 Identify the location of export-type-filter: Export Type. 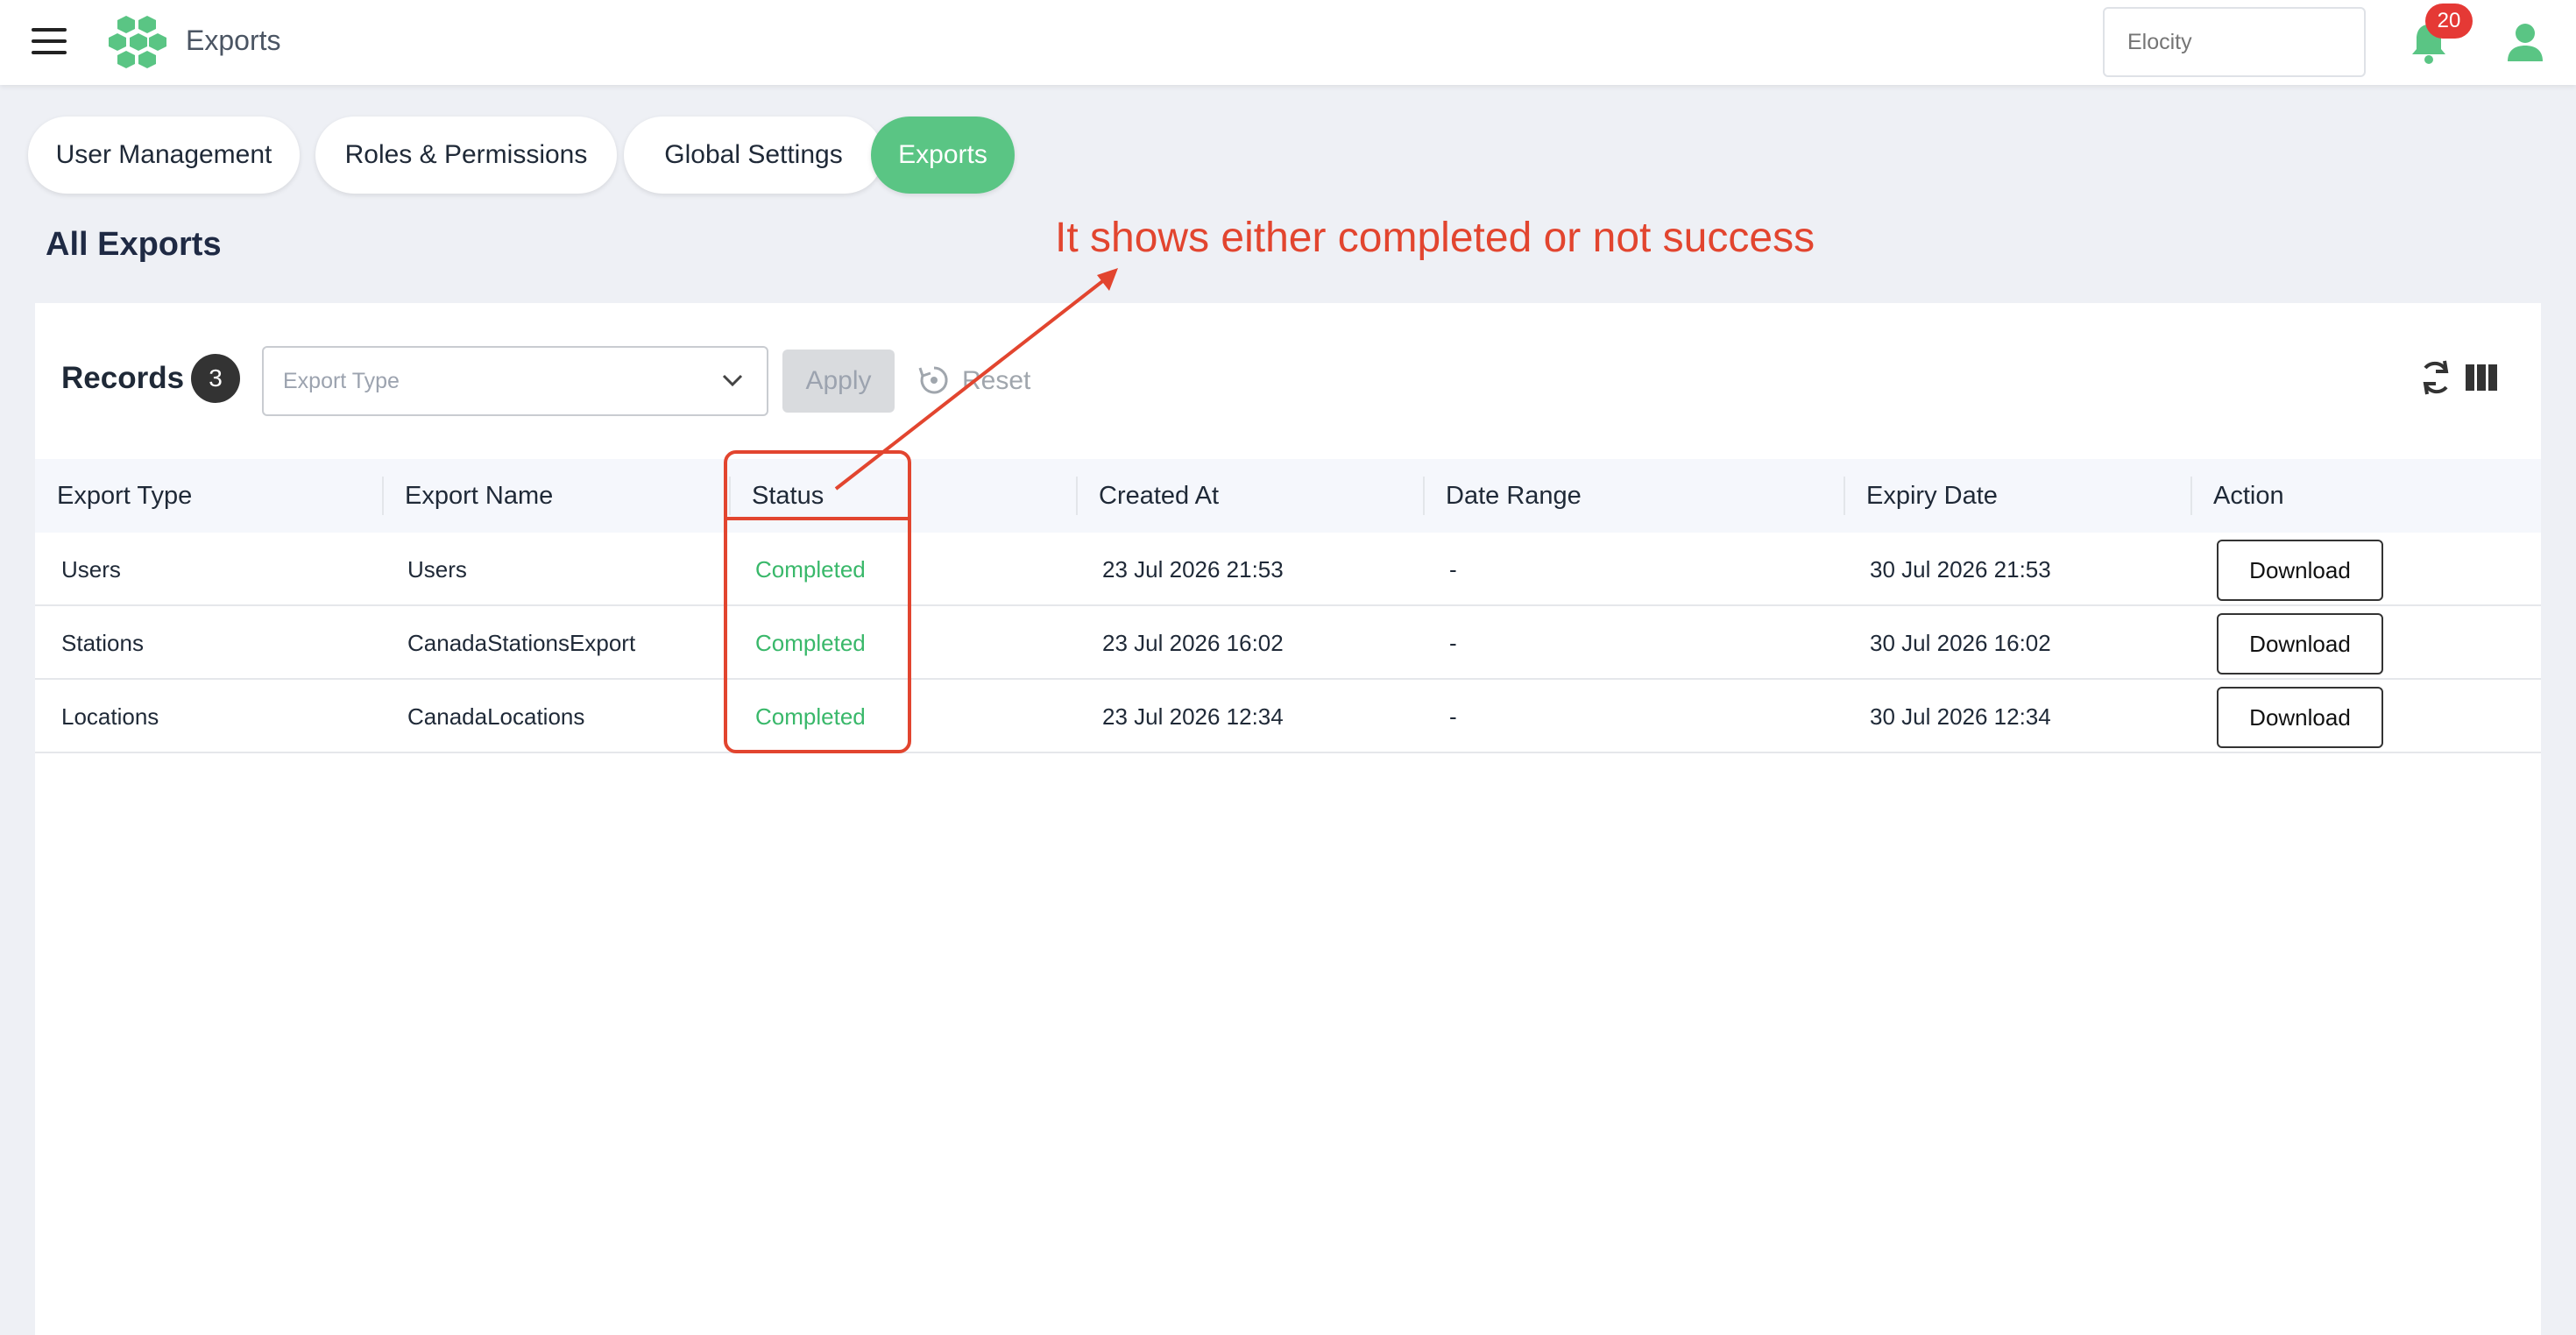
(515, 381).